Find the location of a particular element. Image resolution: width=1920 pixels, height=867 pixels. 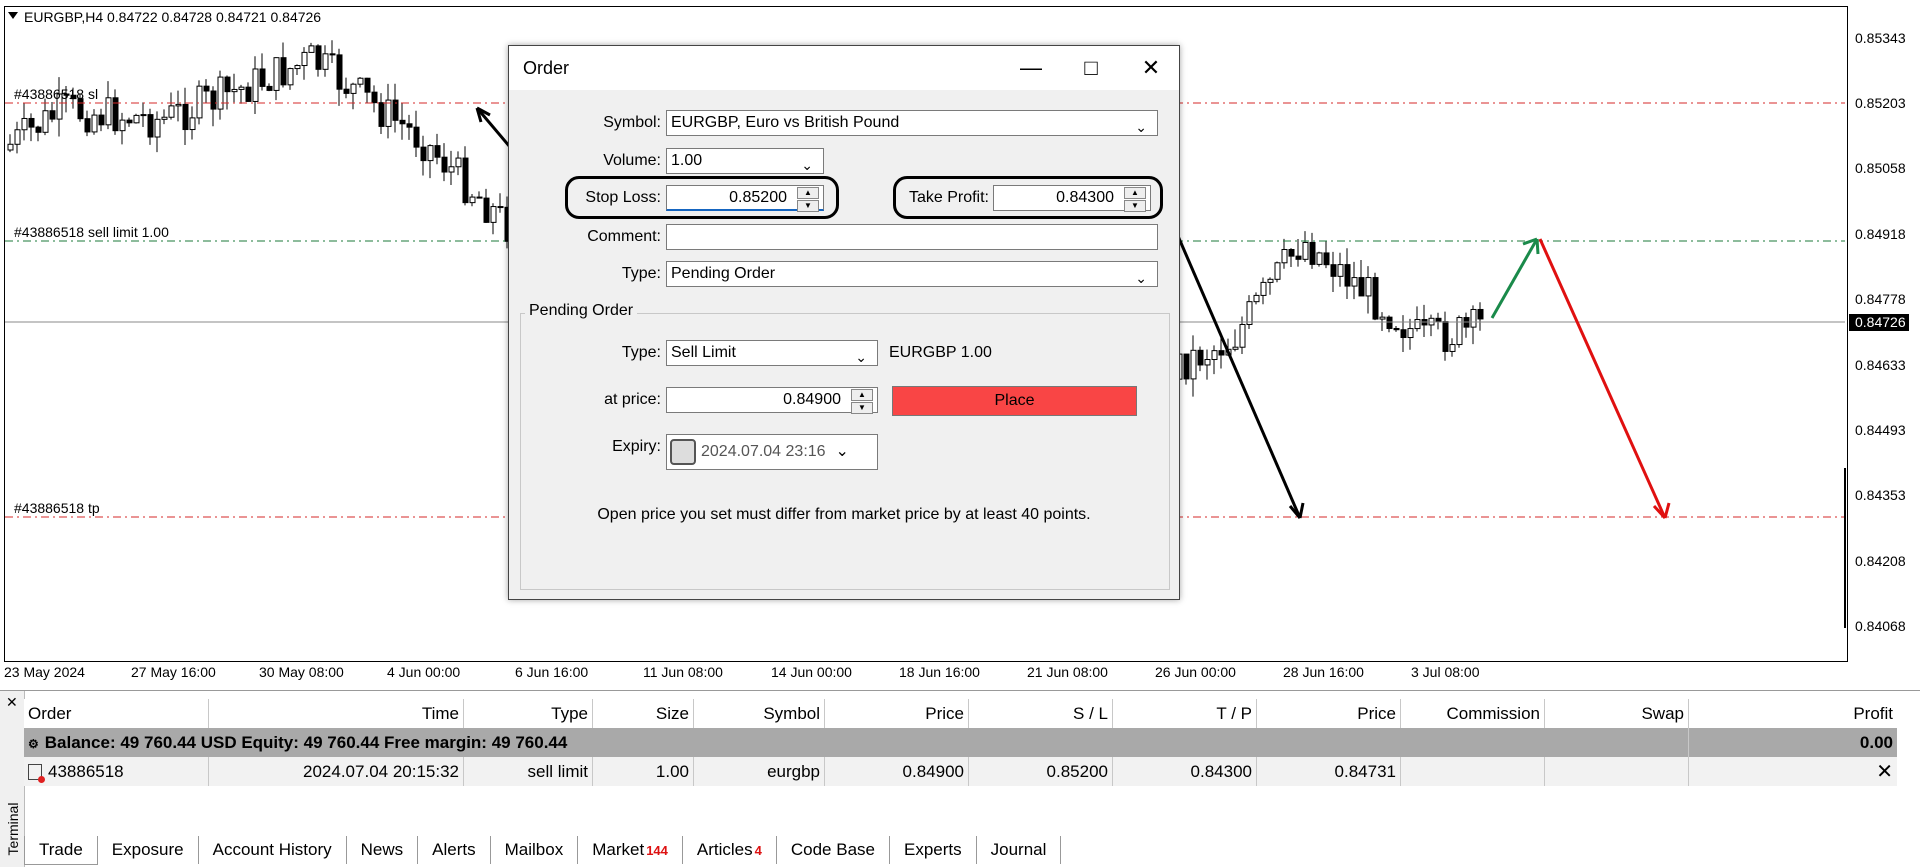

maximize-icon: □ is located at coordinates (1091, 68).